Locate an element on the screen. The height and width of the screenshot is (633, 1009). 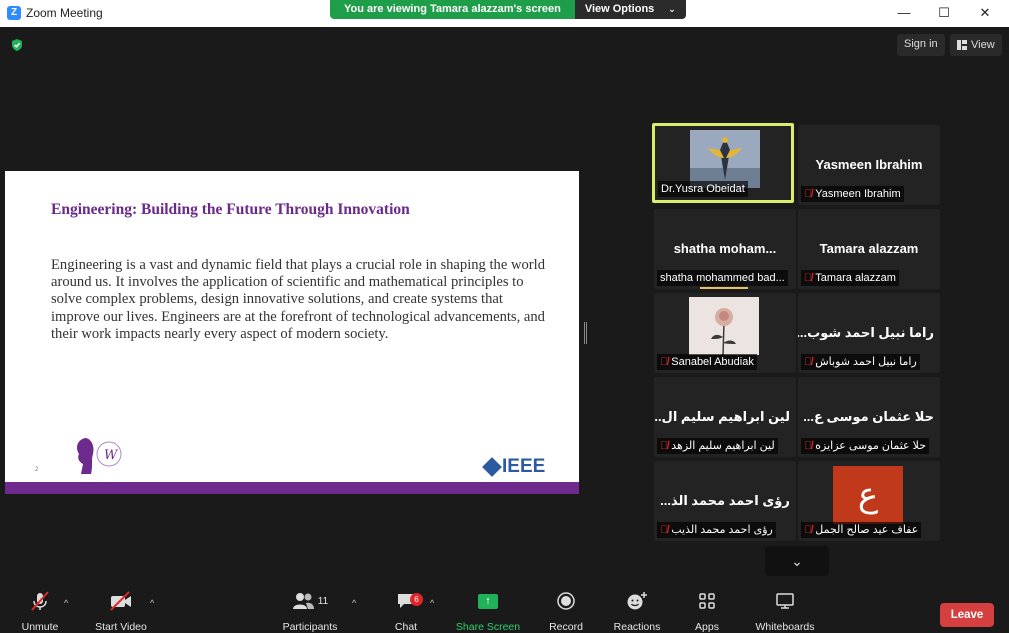
participant-tile: Tamara alazzam 🎙̸ Tamara alazzam is located at coordinates (869, 249).